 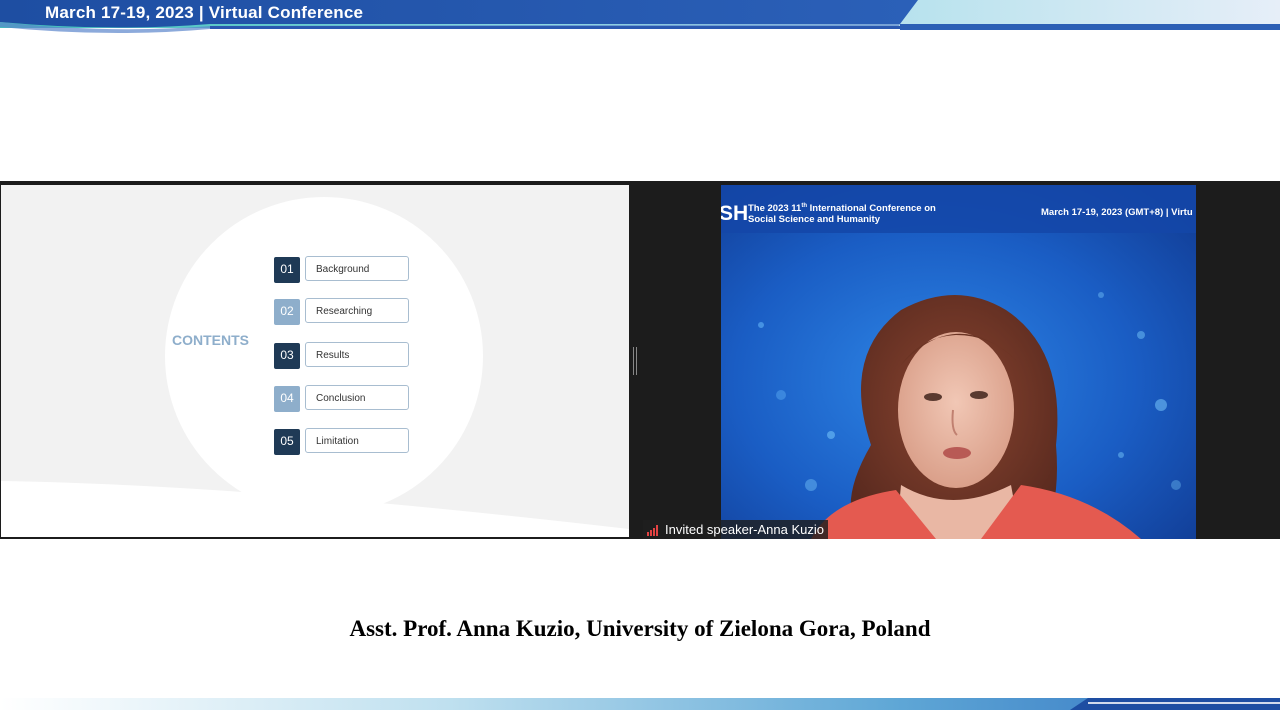 I want to click on top-banner: March 17-19, 2023 | Virtual Conference, so click(x=640, y=20).